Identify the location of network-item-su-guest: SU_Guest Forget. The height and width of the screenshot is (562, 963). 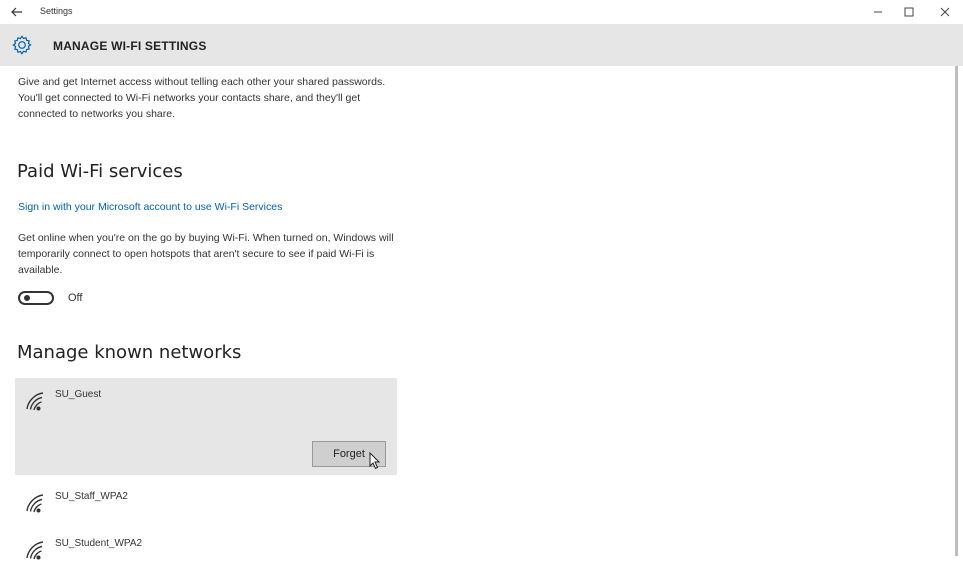
(206, 426).